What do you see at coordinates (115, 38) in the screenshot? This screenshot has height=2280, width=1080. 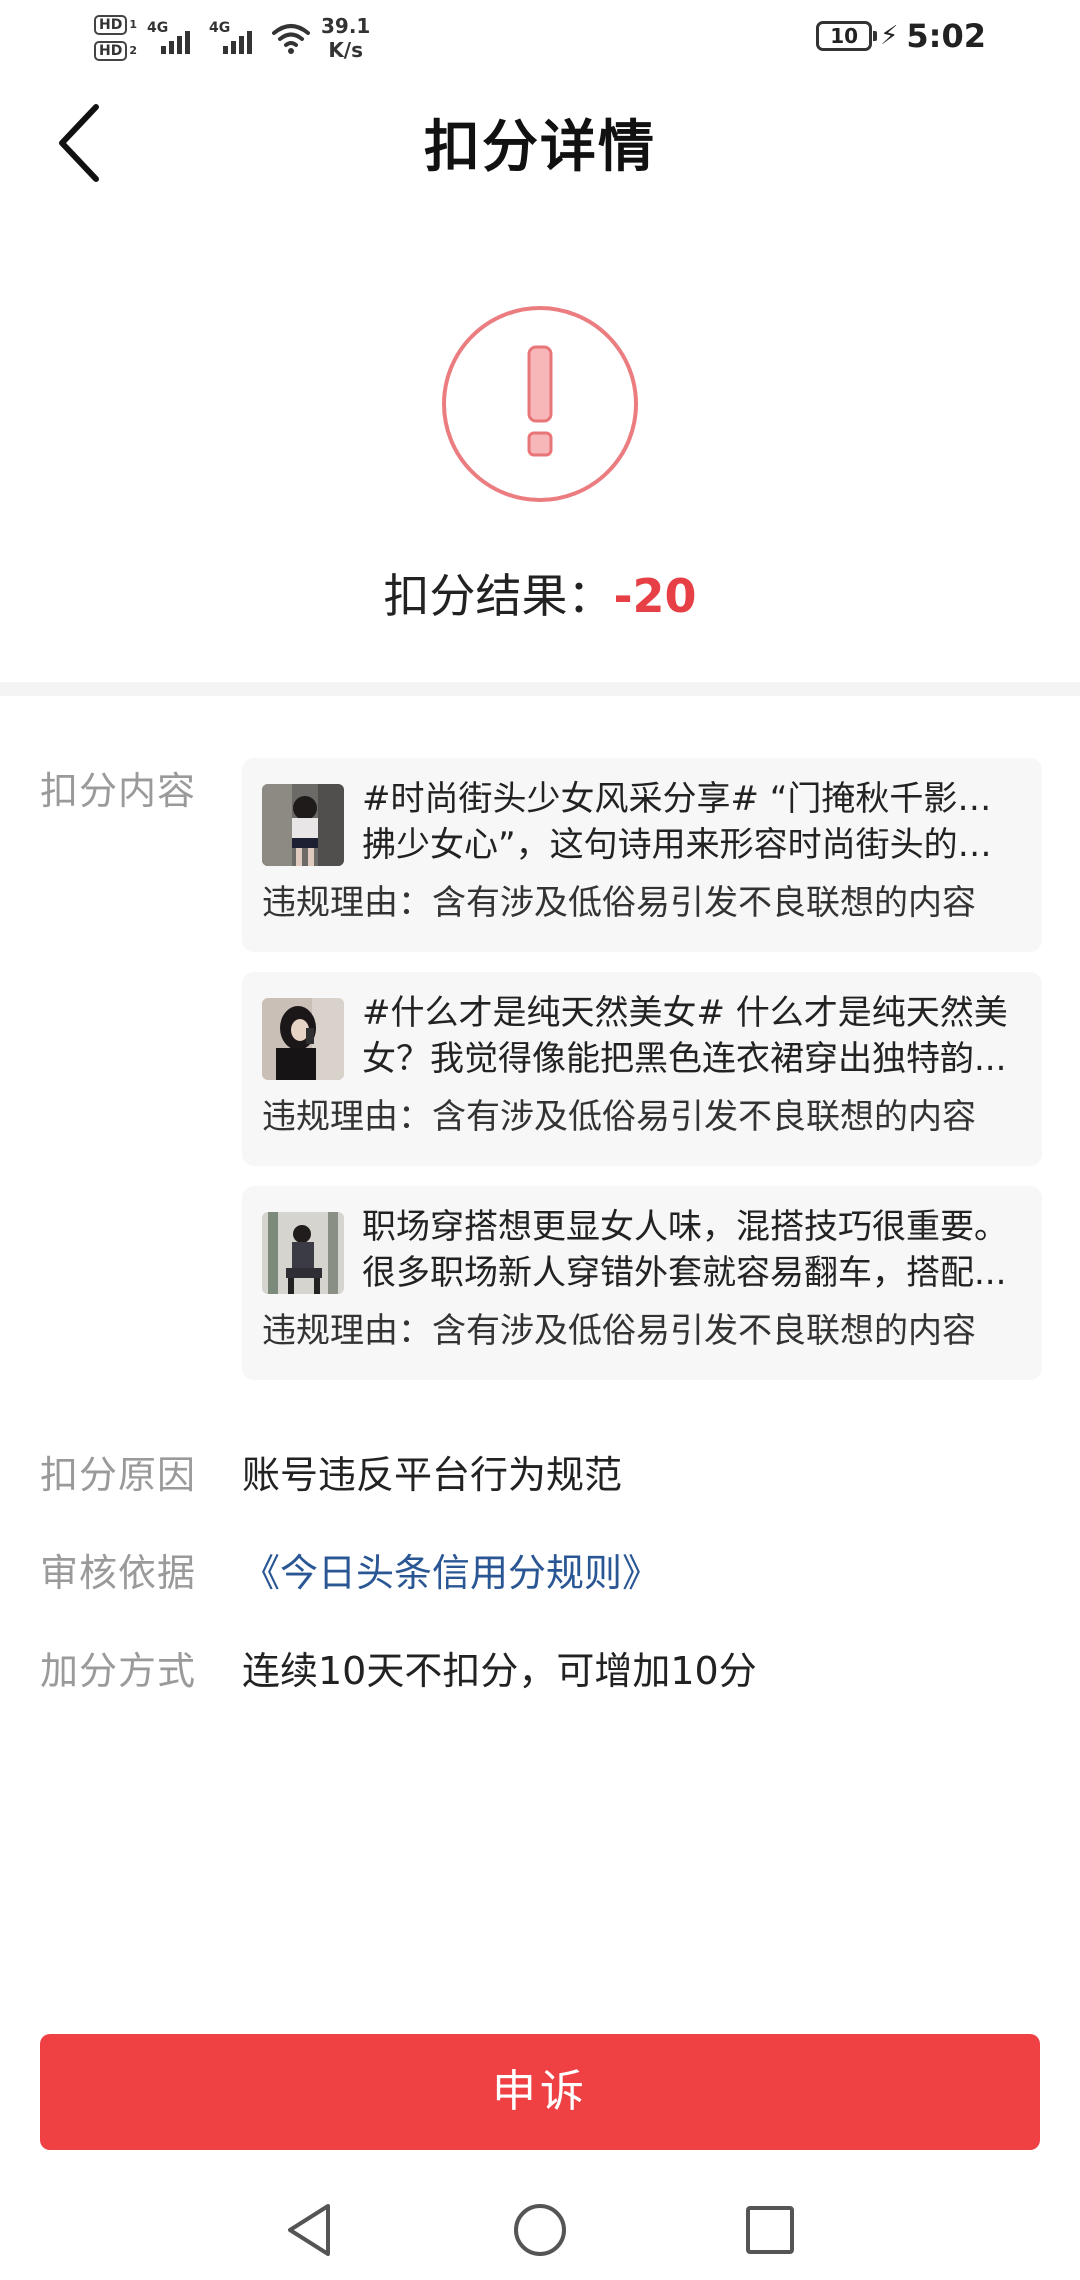 I see `sim-indicators: HD 1 HD 2` at bounding box center [115, 38].